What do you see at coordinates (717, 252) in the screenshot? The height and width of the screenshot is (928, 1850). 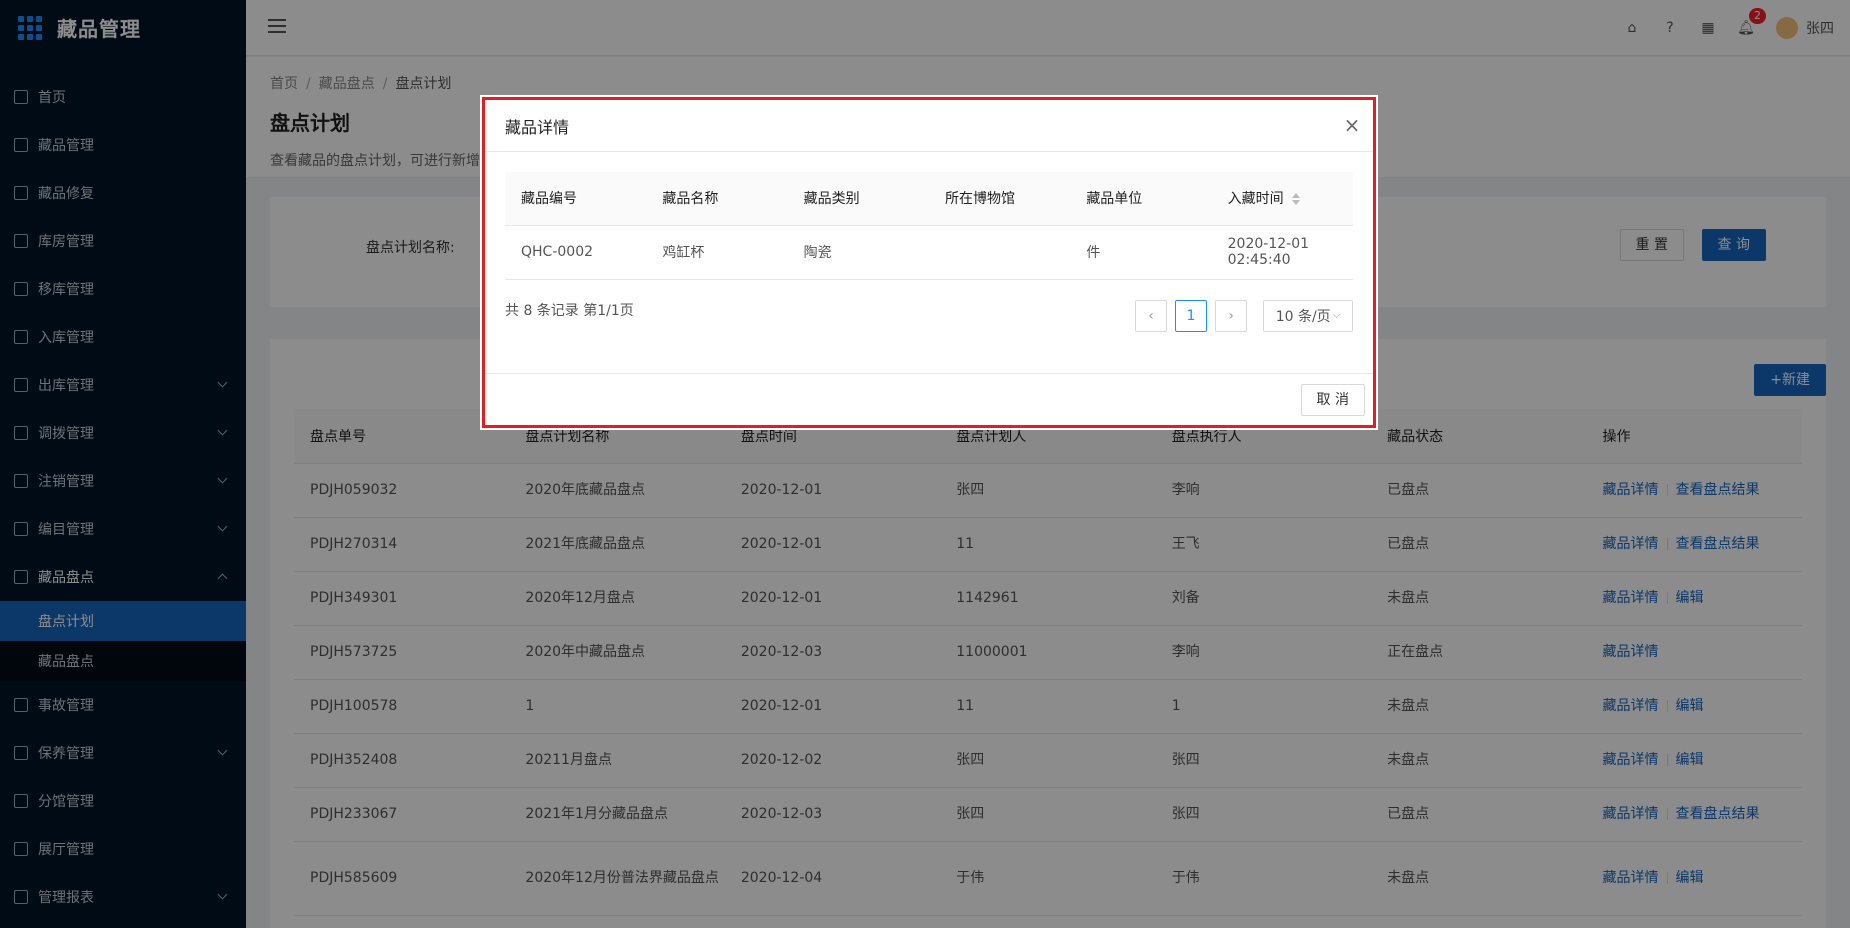 I see `detail-cell-name: 鸡缸杯` at bounding box center [717, 252].